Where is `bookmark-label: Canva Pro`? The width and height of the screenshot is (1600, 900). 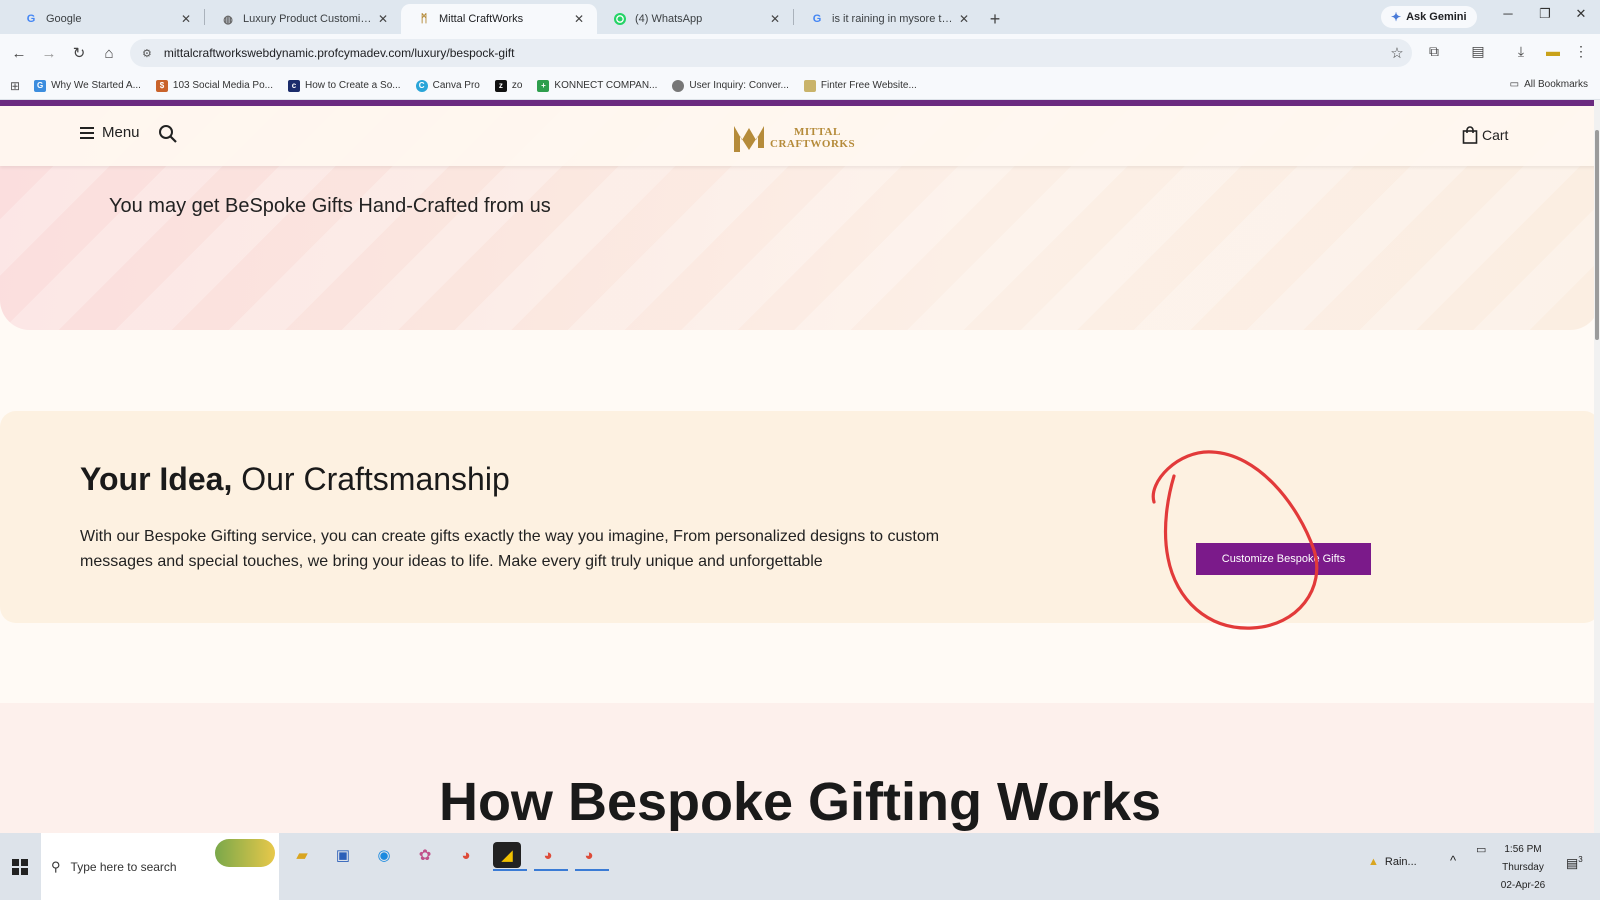
bookmark-label: Canva Pro is located at coordinates (456, 85).